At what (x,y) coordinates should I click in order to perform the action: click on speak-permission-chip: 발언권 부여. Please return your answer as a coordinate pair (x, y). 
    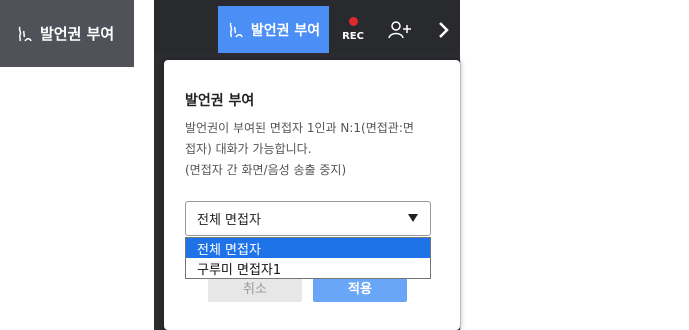
    Looking at the image, I should click on (67, 33).